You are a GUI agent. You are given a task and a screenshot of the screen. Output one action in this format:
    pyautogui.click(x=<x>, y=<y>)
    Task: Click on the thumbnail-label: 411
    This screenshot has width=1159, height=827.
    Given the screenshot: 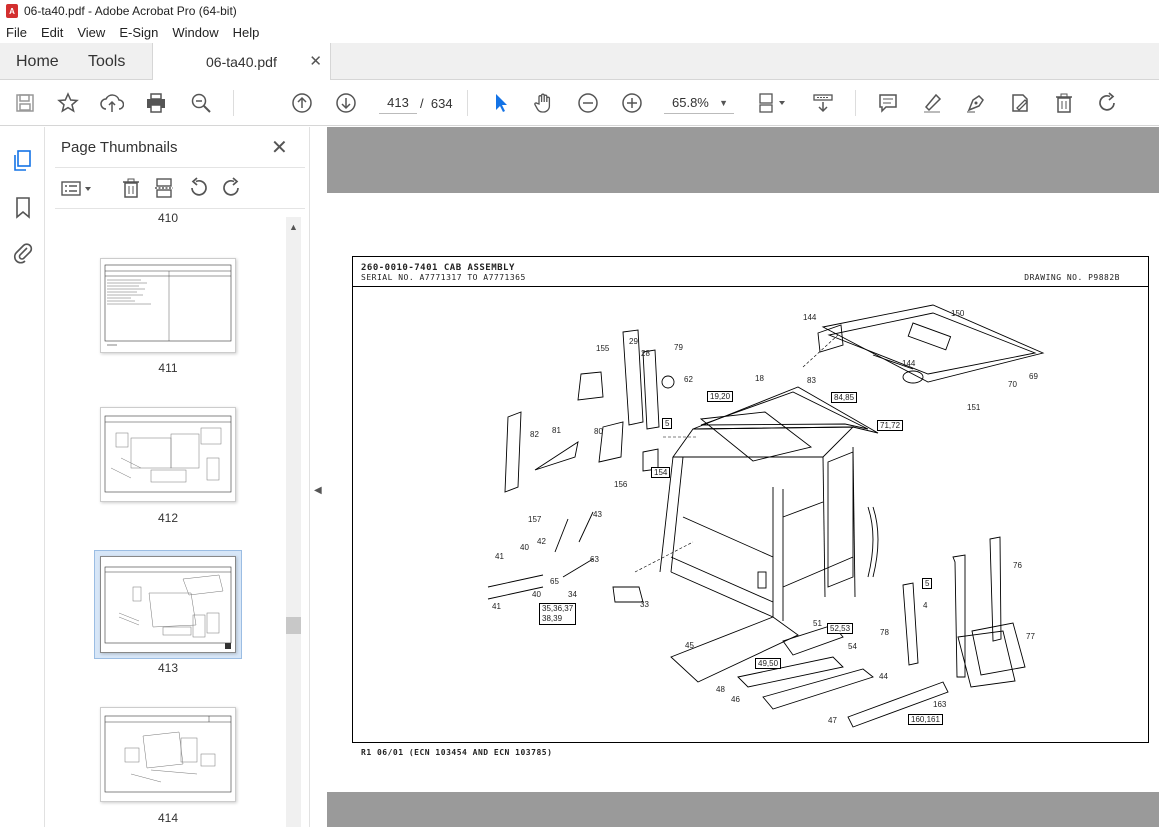 What is the action you would take?
    pyautogui.click(x=168, y=368)
    